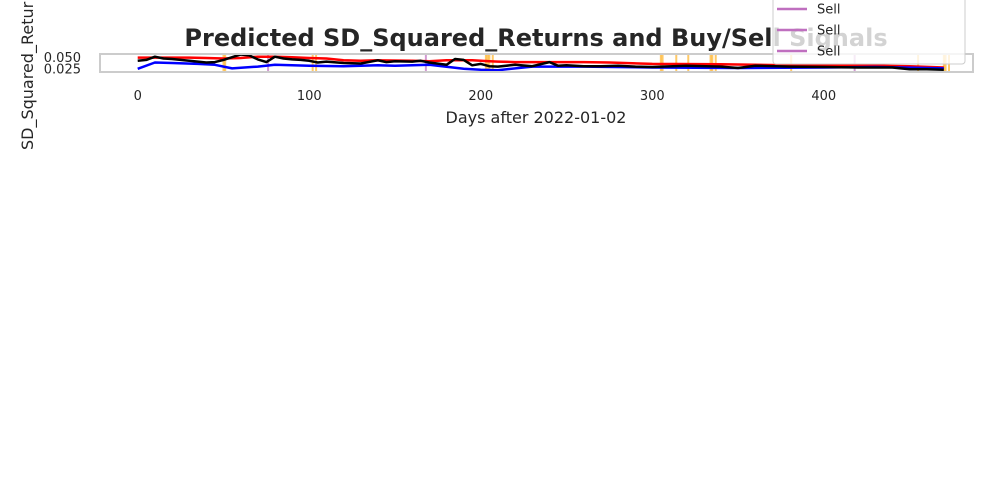  I want to click on y-tick-label-1: 0.050, so click(62, 58).